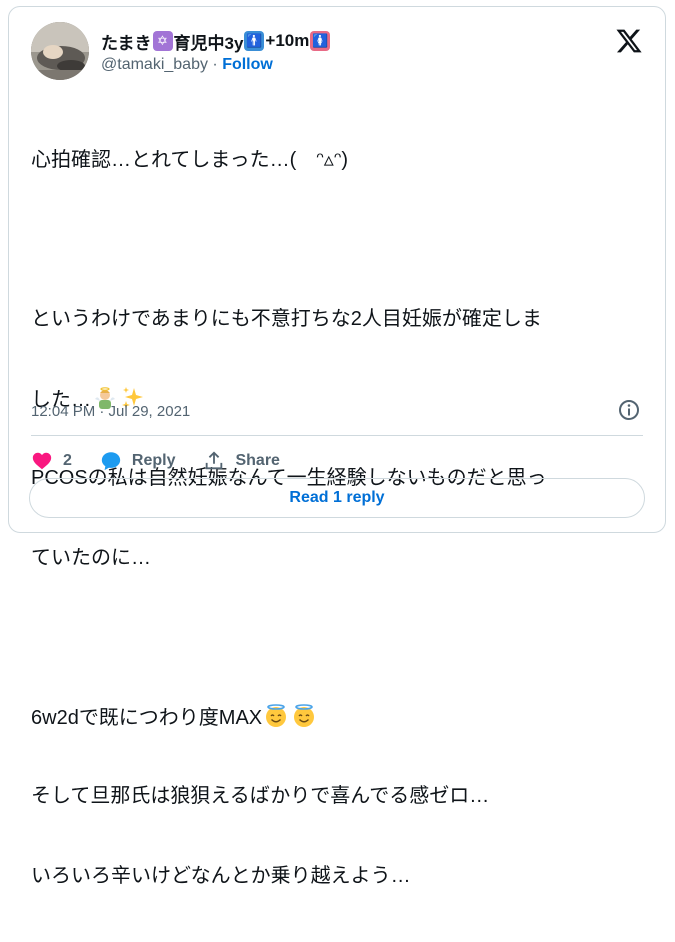 The image size is (675, 942). What do you see at coordinates (629, 410) in the screenshot?
I see `info-icon` at bounding box center [629, 410].